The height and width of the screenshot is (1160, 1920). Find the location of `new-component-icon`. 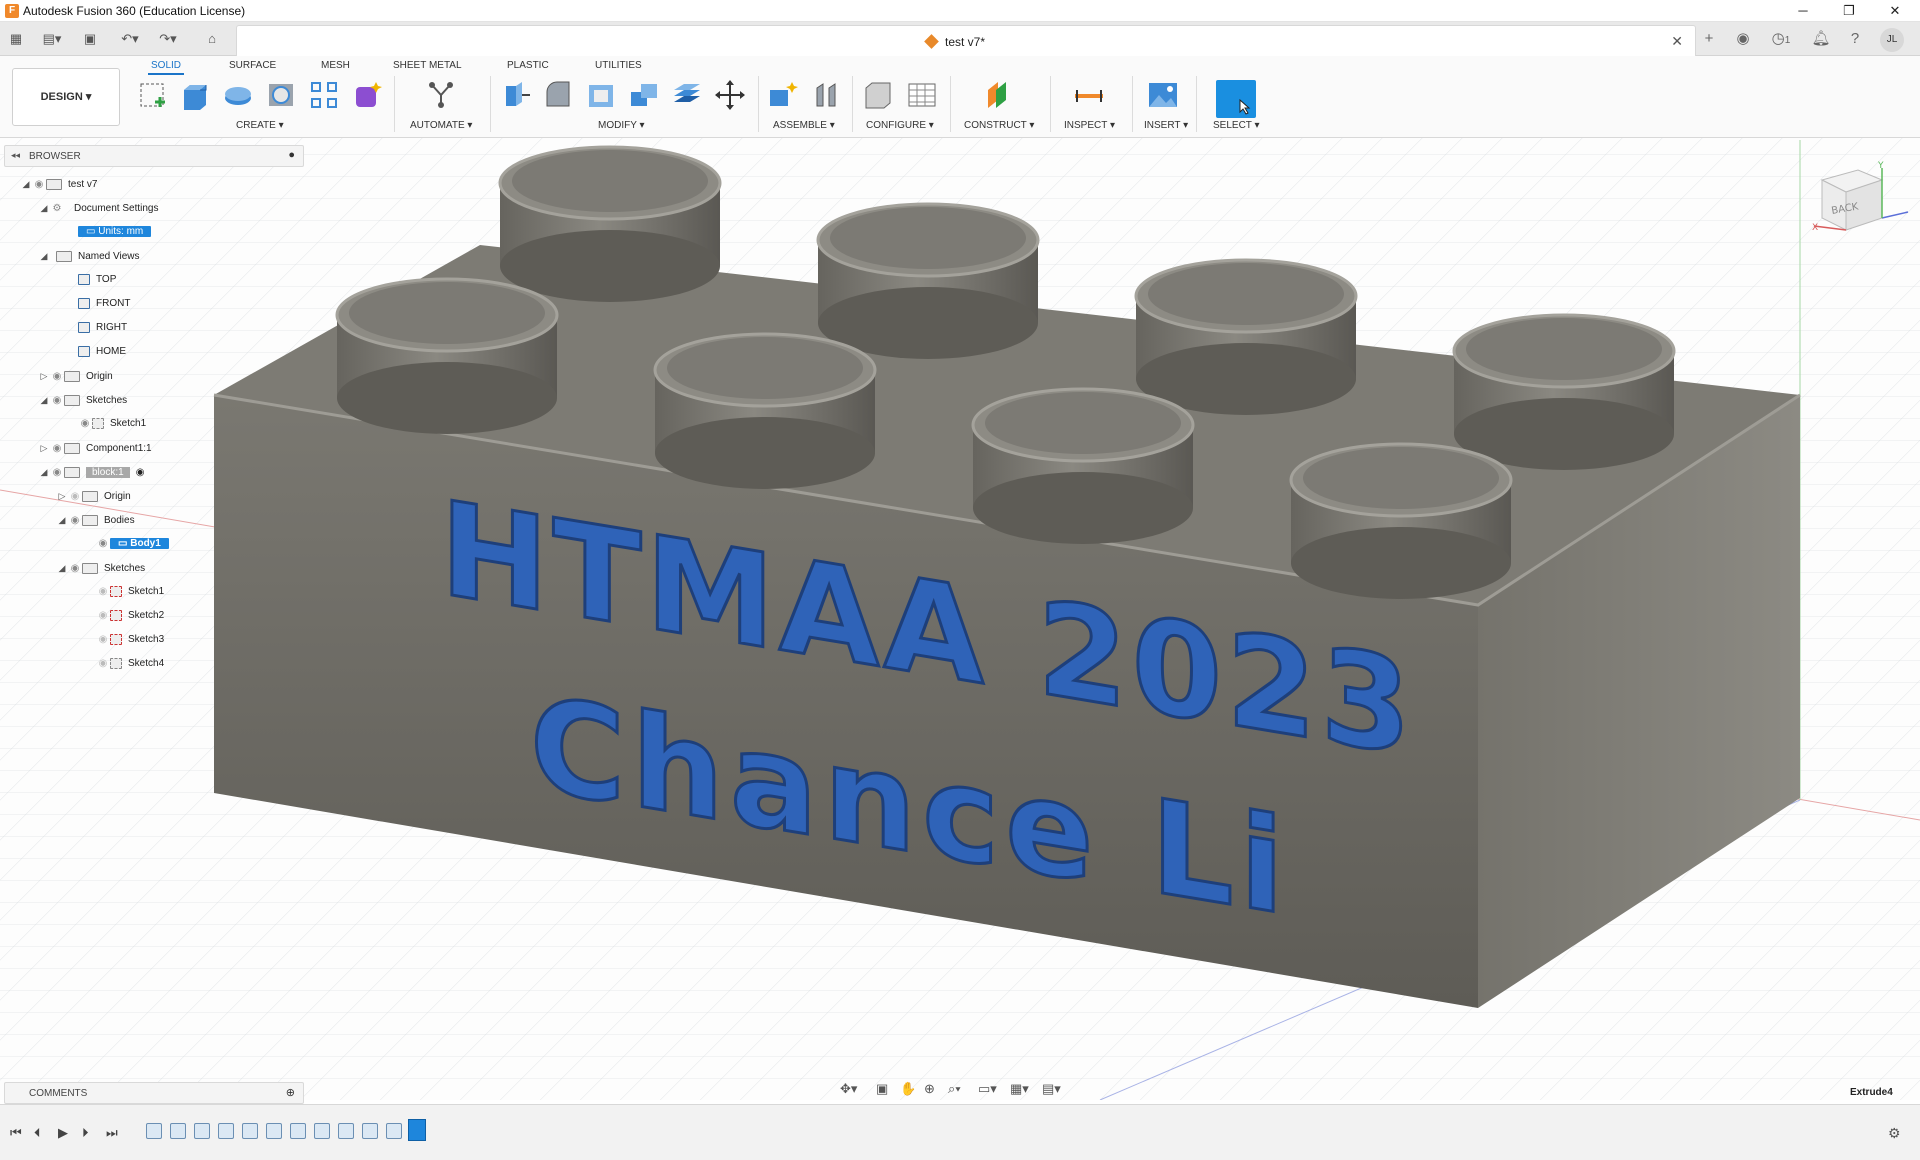

new-component-icon is located at coordinates (783, 95).